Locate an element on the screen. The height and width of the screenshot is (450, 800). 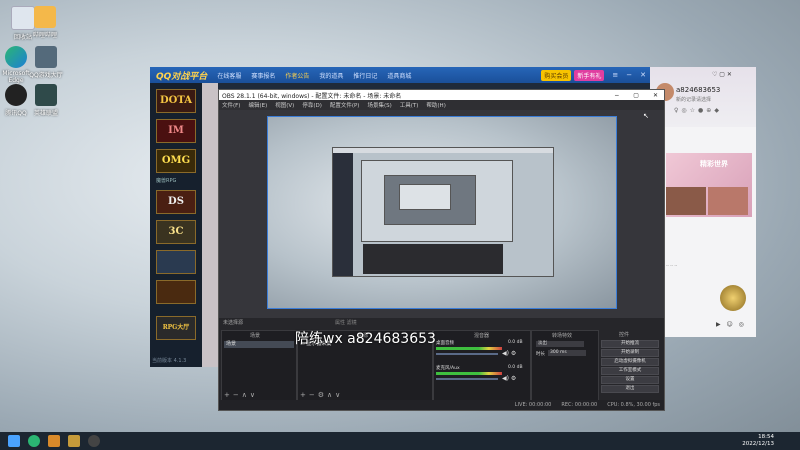
filters-button: 滤镜 is located at coordinates (352, 323).